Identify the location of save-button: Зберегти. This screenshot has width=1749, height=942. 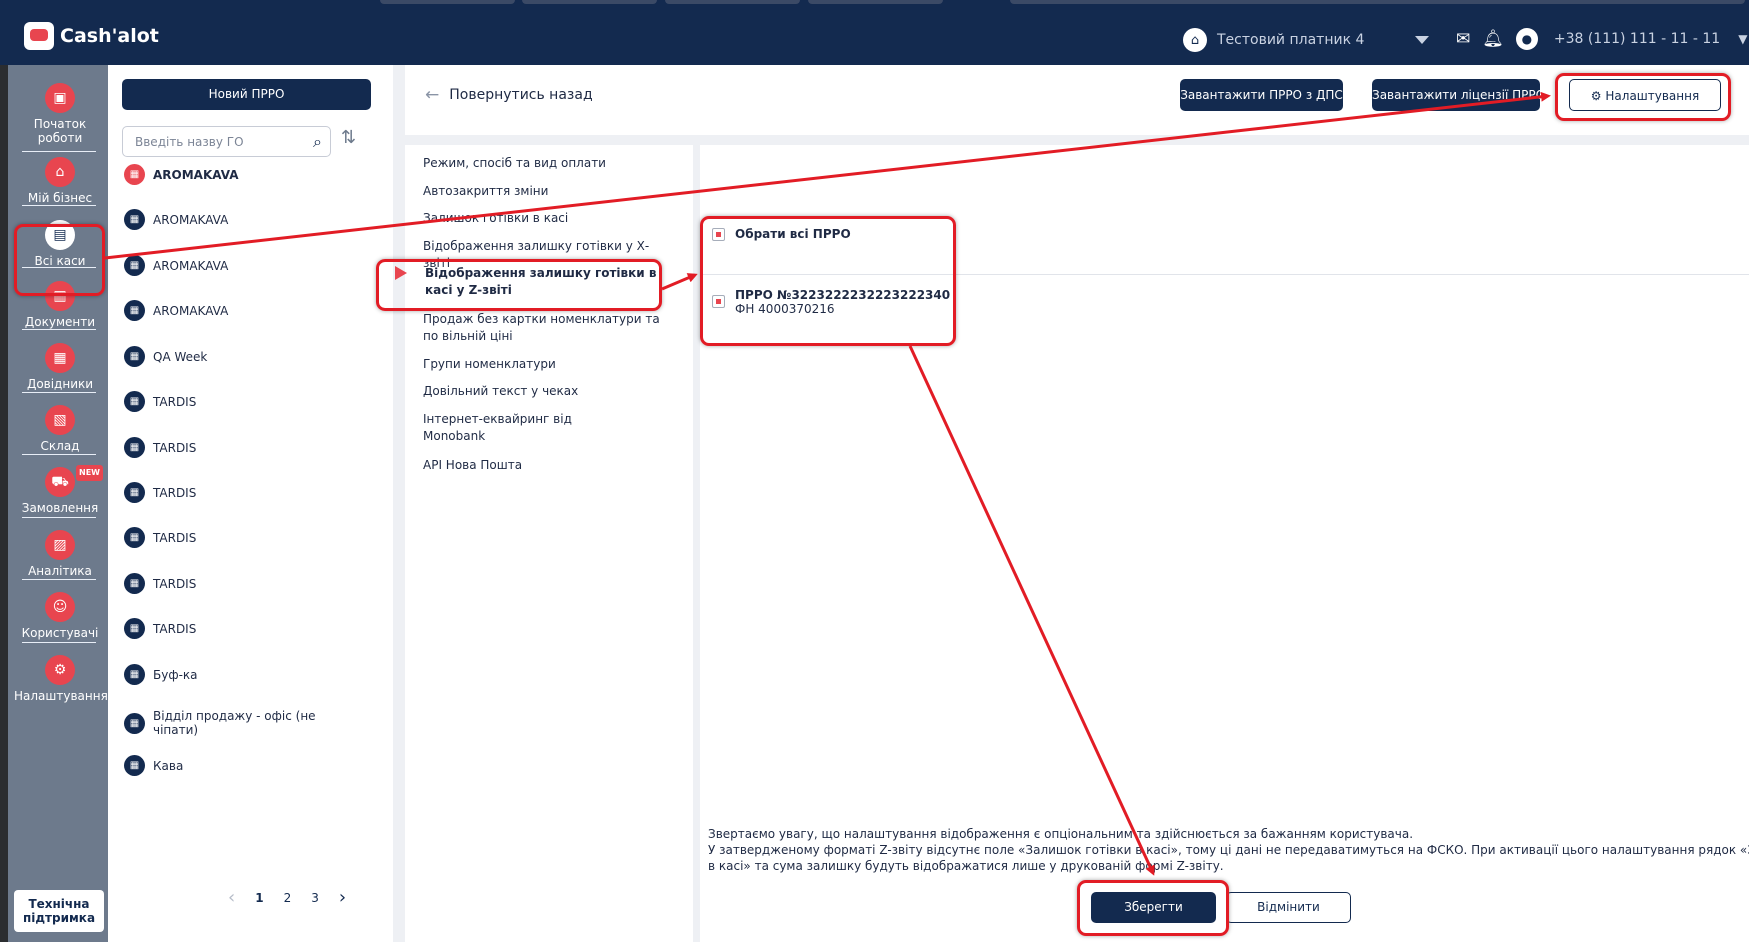
(1153, 907).